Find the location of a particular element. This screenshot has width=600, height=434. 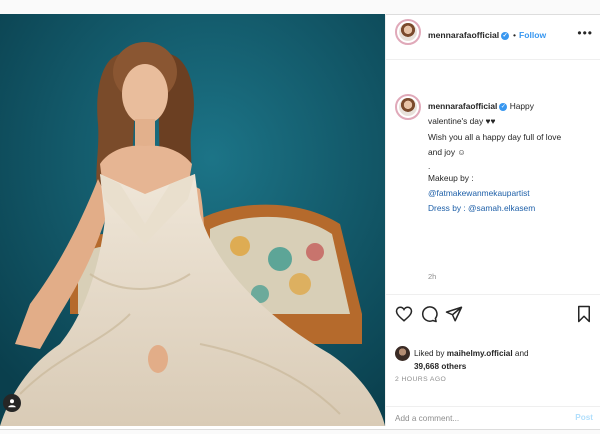

post-header: mennarafaofficial ✓ • Follow ••• is located at coordinates (493, 37).